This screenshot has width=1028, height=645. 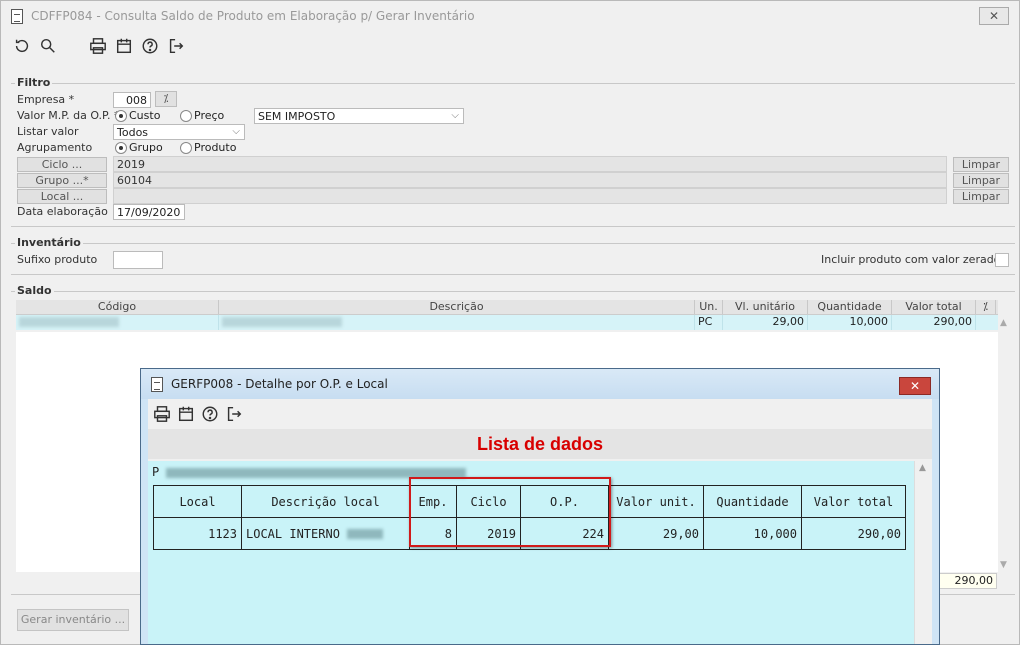 I want to click on radio-custo: Custo, so click(x=137, y=115).